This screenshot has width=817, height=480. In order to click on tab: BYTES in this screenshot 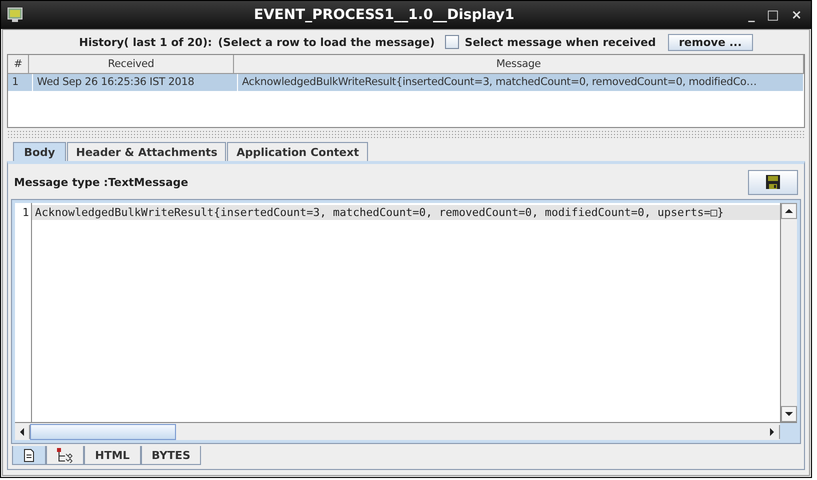, I will do `click(171, 455)`.